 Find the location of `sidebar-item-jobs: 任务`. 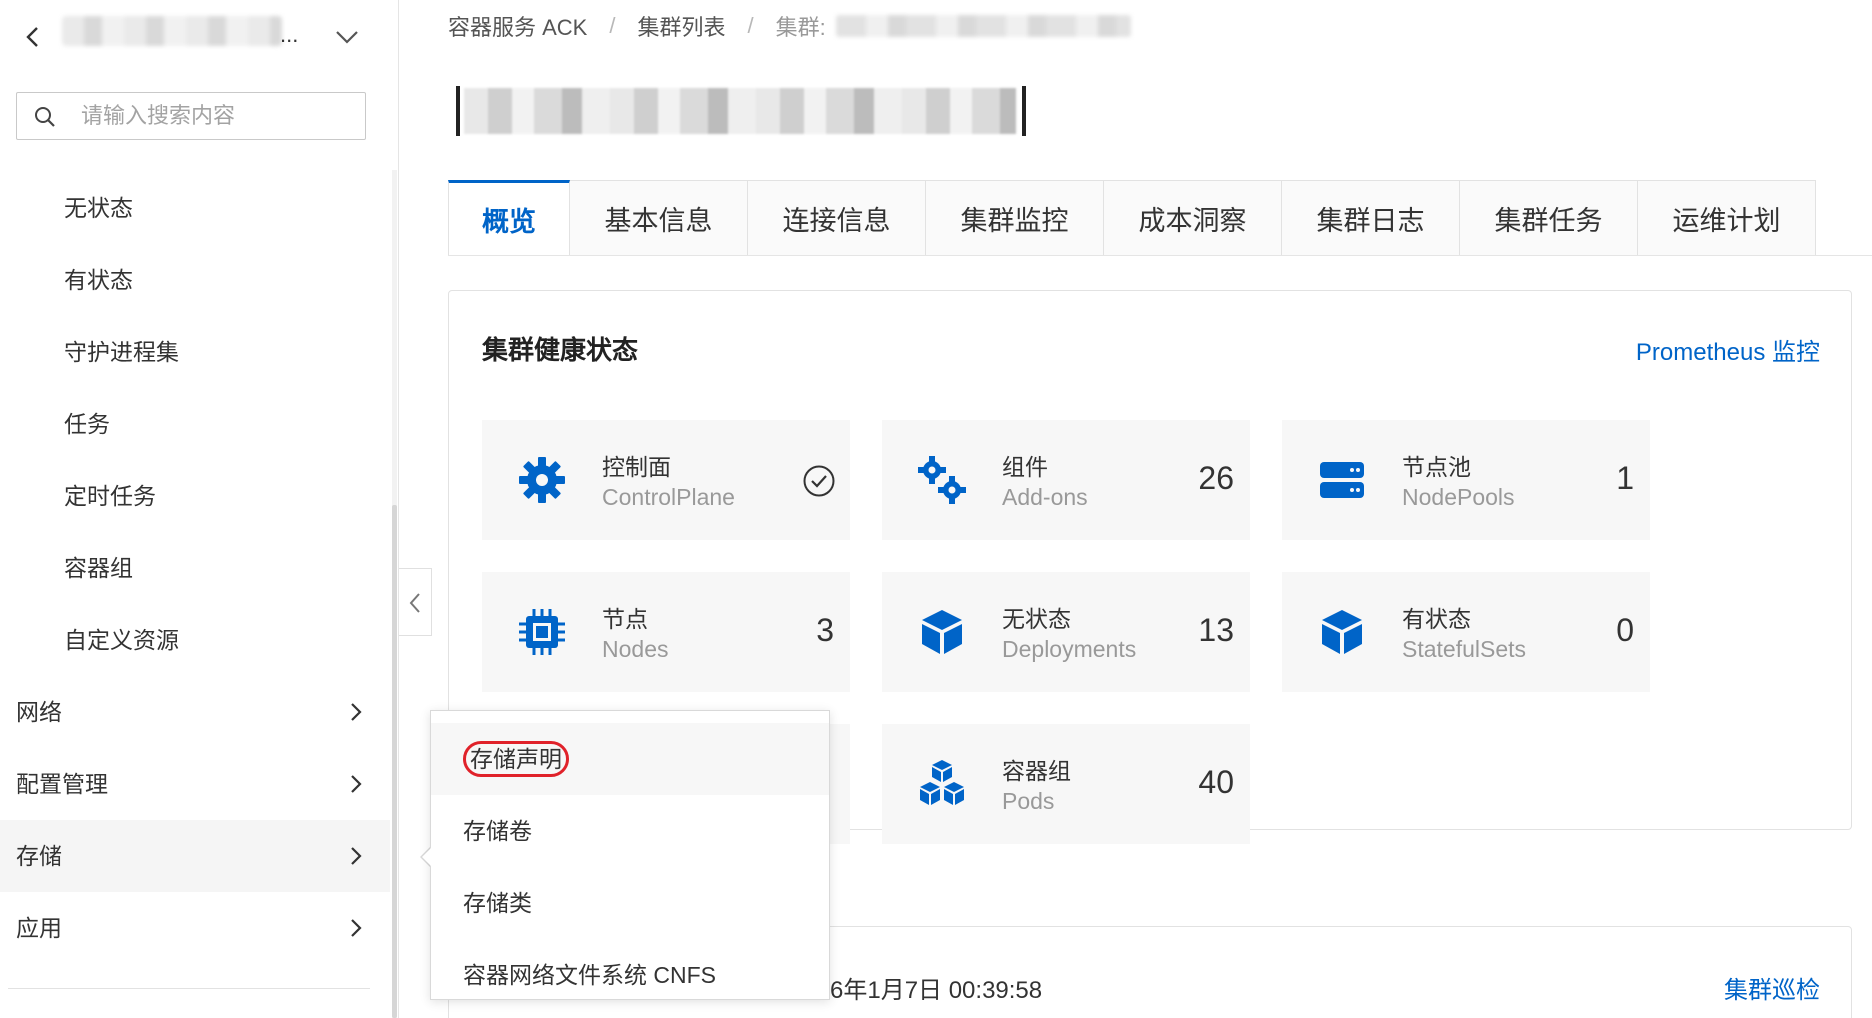

sidebar-item-jobs: 任务 is located at coordinates (195, 424).